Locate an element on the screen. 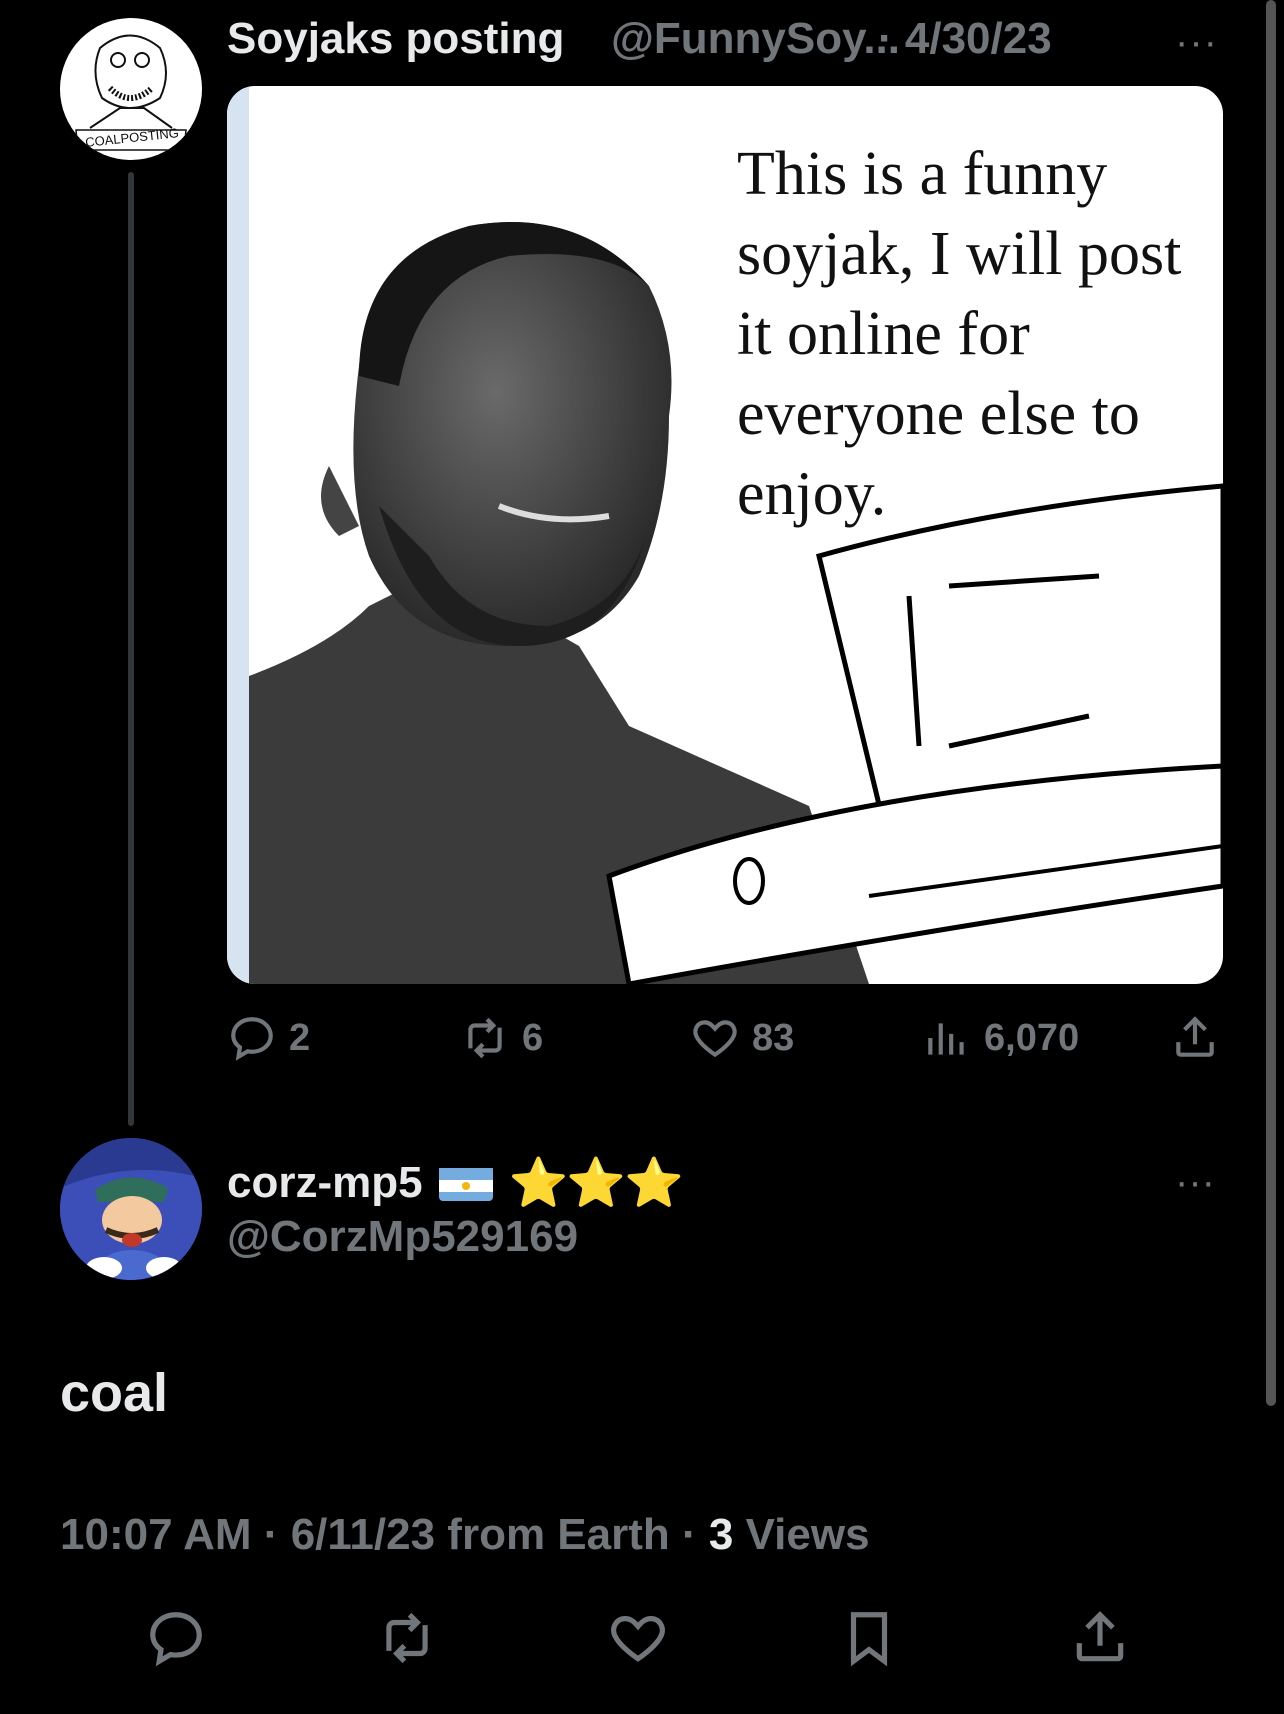  bookmark-icon is located at coordinates (869, 1639).